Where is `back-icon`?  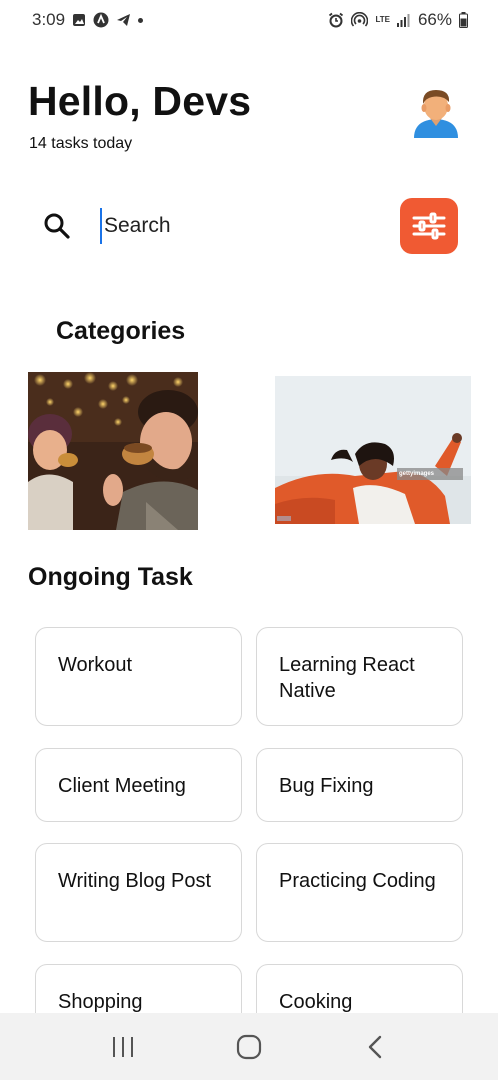 back-icon is located at coordinates (375, 1047).